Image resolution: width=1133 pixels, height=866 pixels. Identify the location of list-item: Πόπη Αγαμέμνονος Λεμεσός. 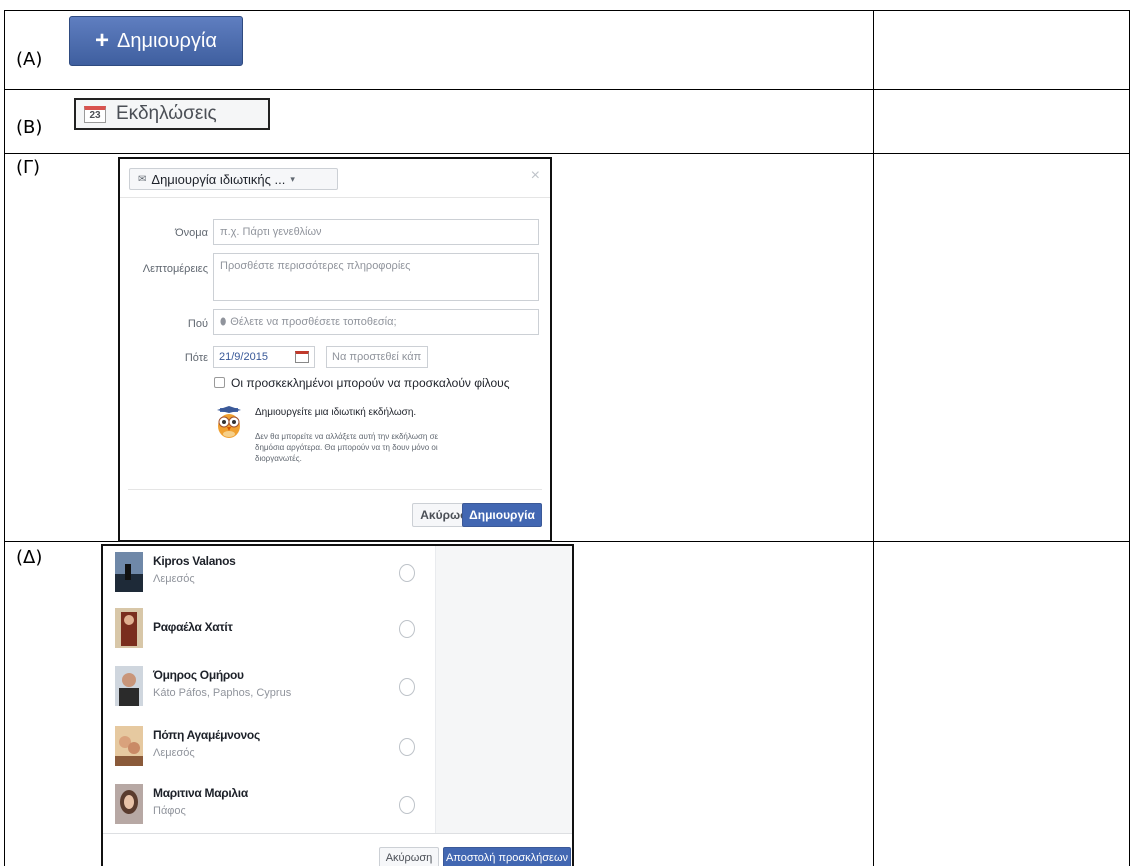
(265, 748).